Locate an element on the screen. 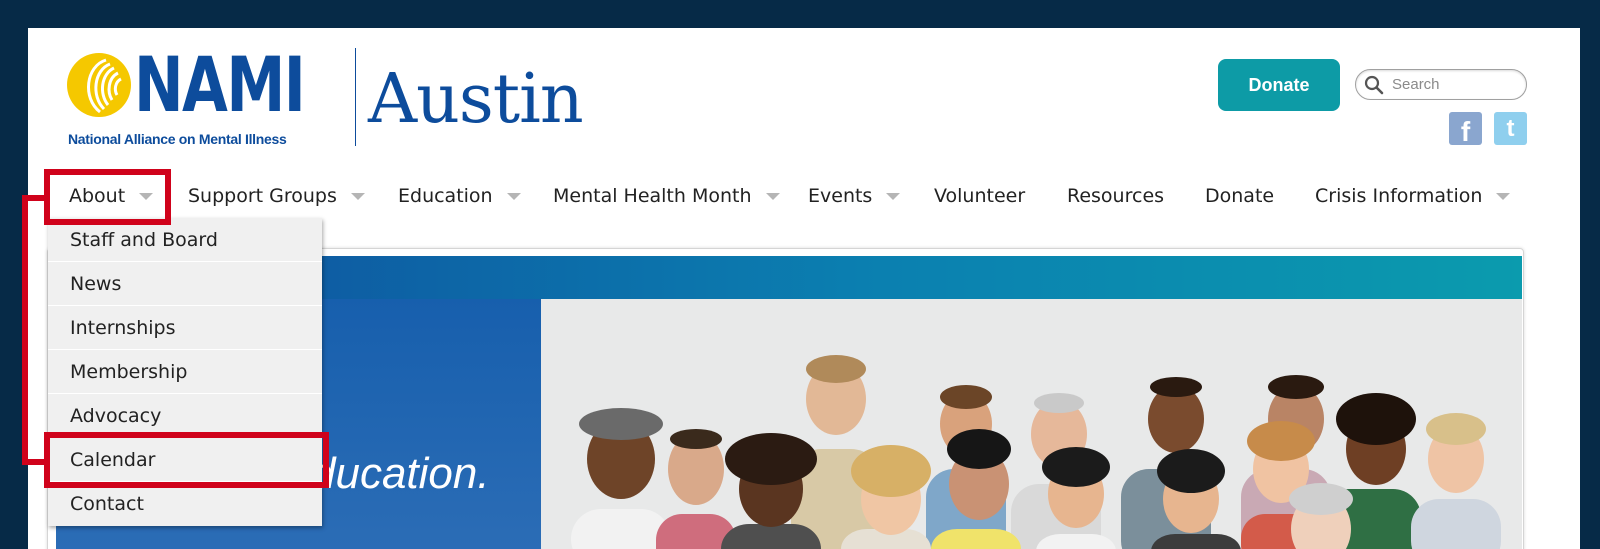 This screenshot has height=549, width=1600. nav-item-label: Volunteer is located at coordinates (980, 196).